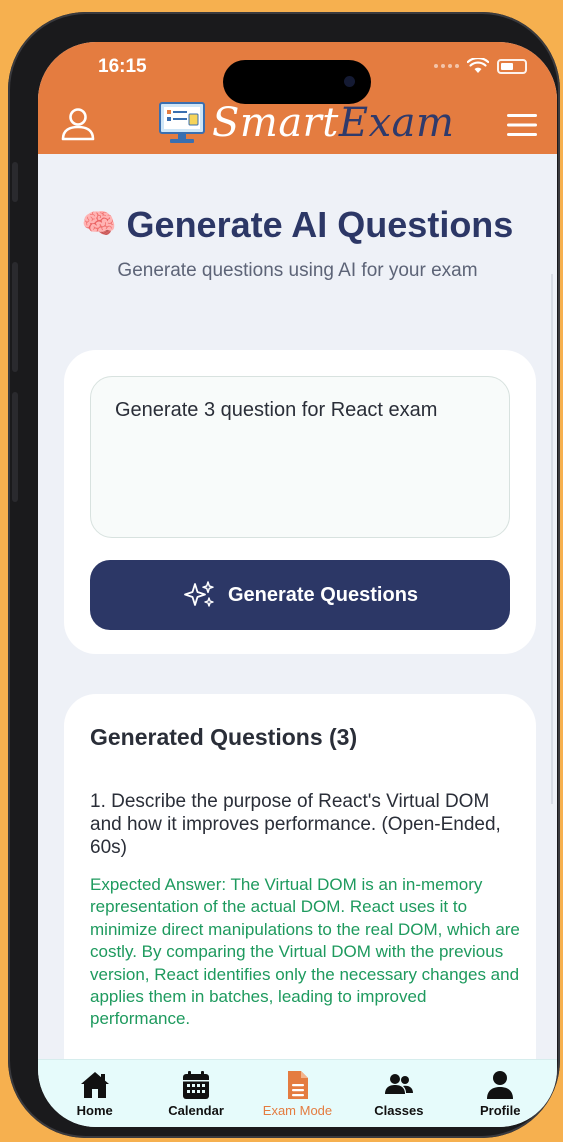  I want to click on generate-questions-button: Generate Questions, so click(300, 595).